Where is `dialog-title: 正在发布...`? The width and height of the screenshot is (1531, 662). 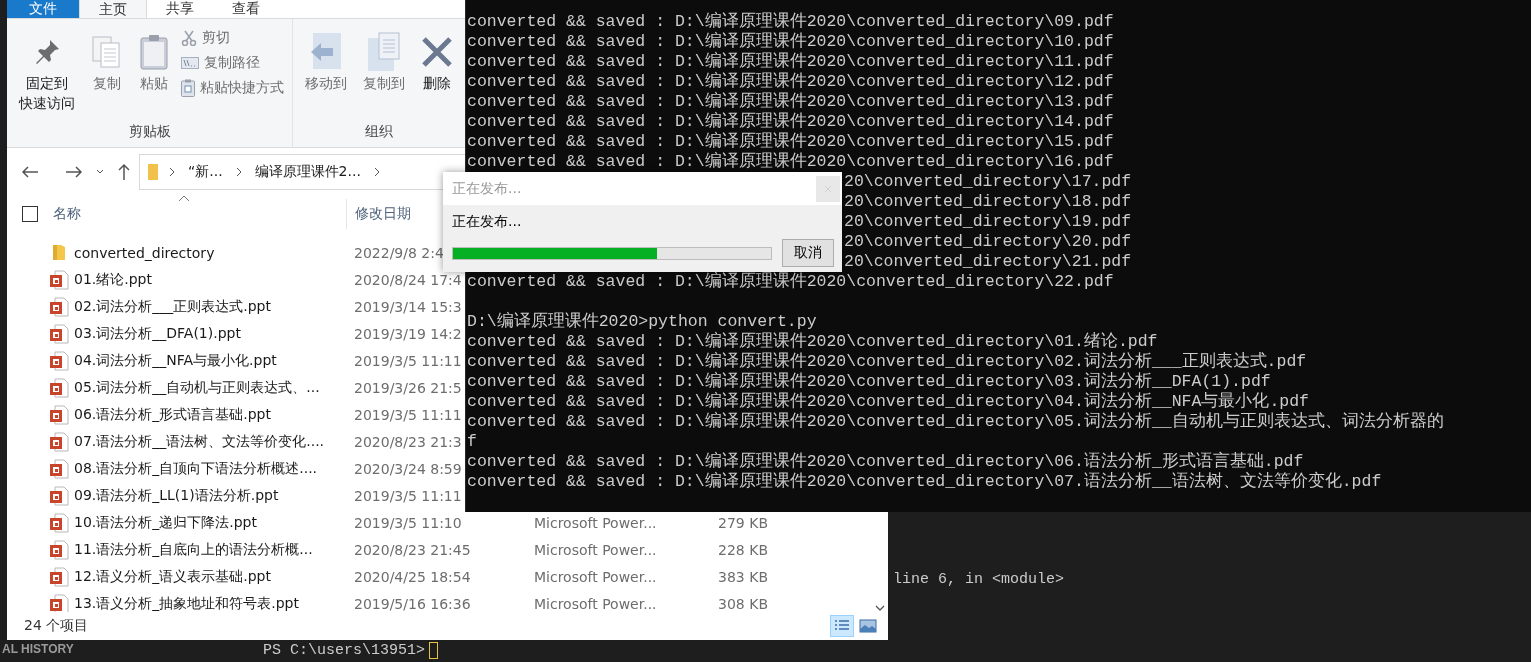
dialog-title: 正在发布... is located at coordinates (487, 188).